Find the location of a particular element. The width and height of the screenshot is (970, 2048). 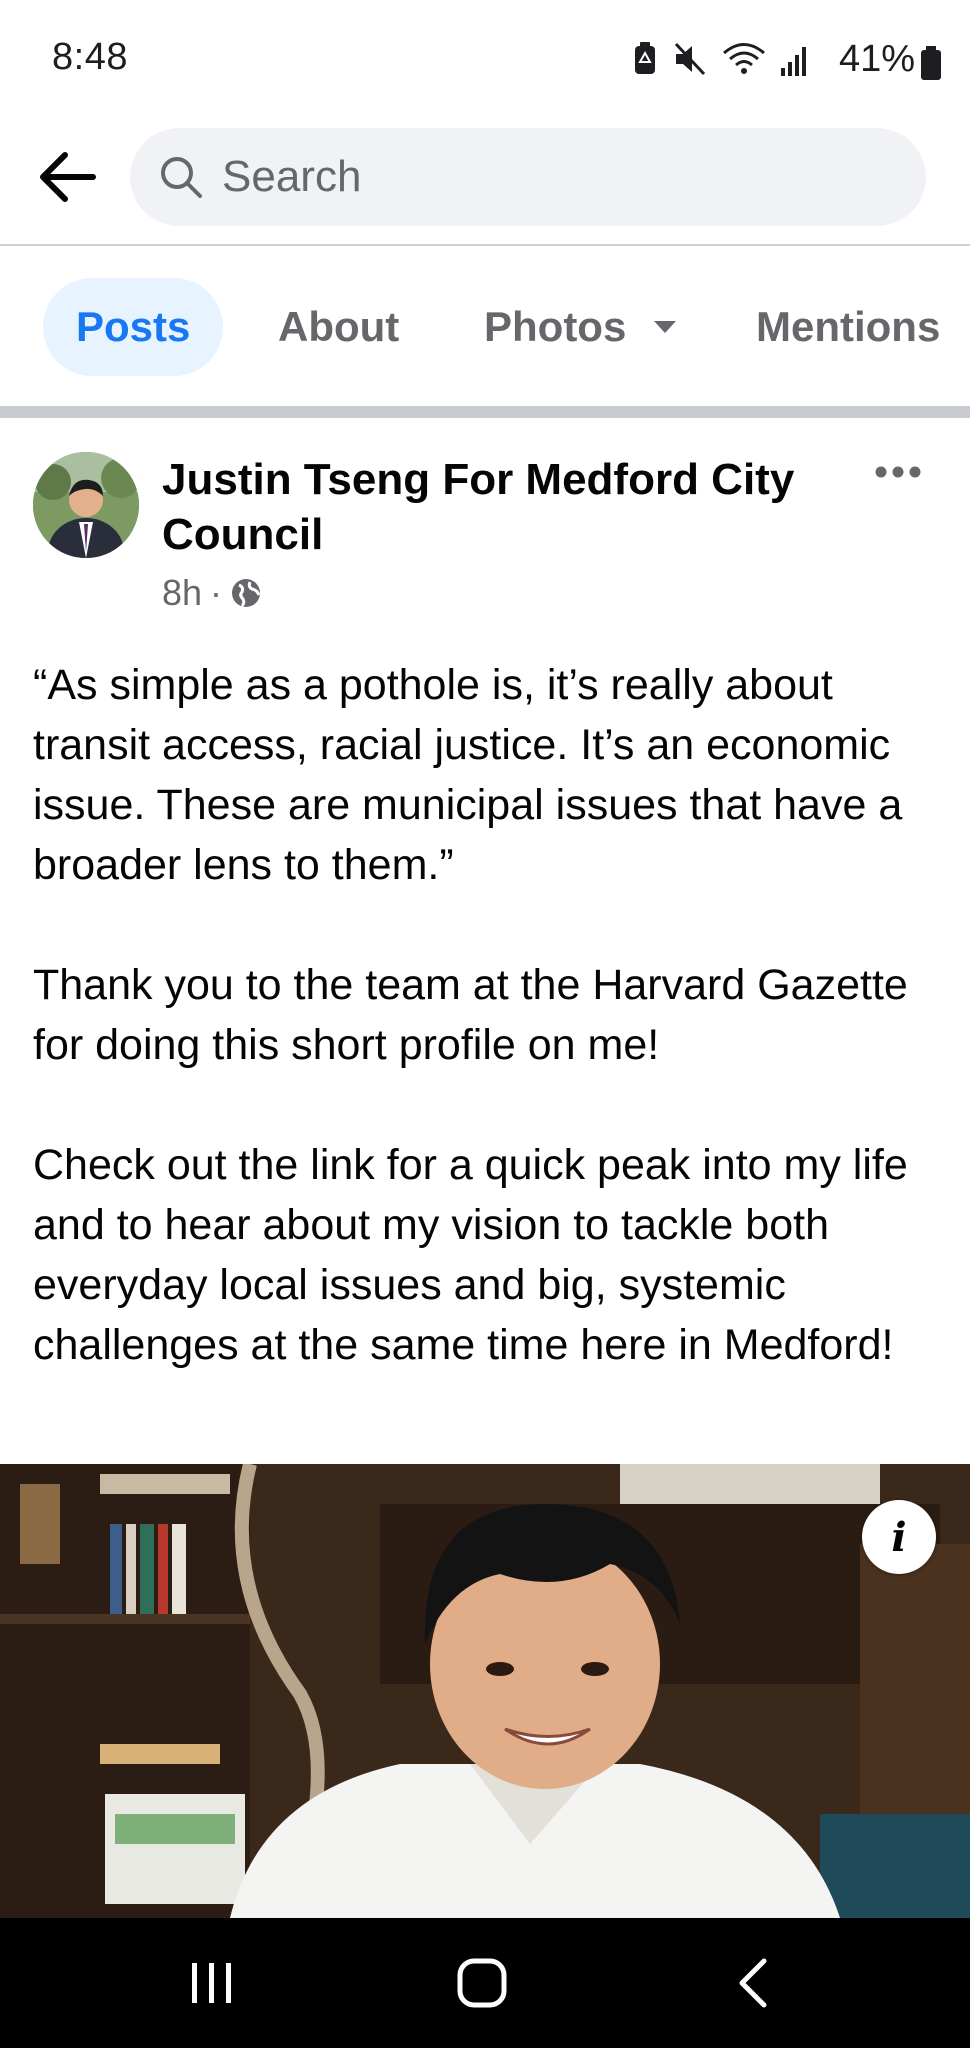

tab-about: About is located at coordinates (338, 327).